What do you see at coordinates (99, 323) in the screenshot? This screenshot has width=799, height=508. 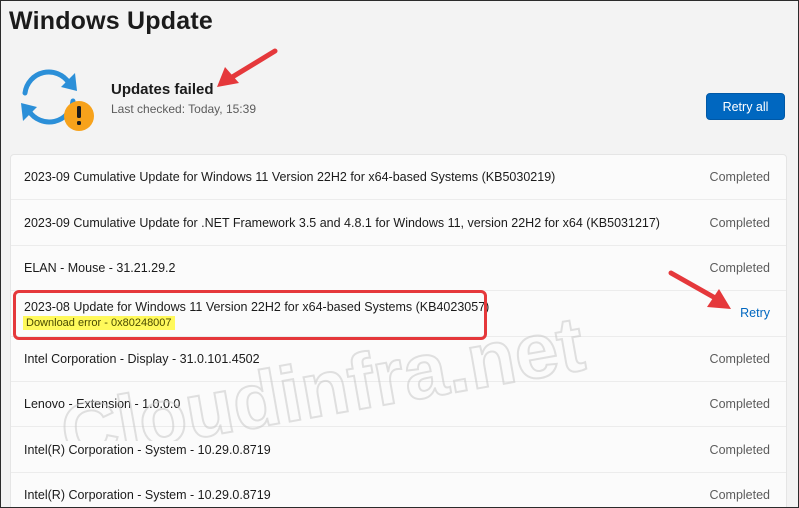 I see `download-error-text: Download error - 0x80248007` at bounding box center [99, 323].